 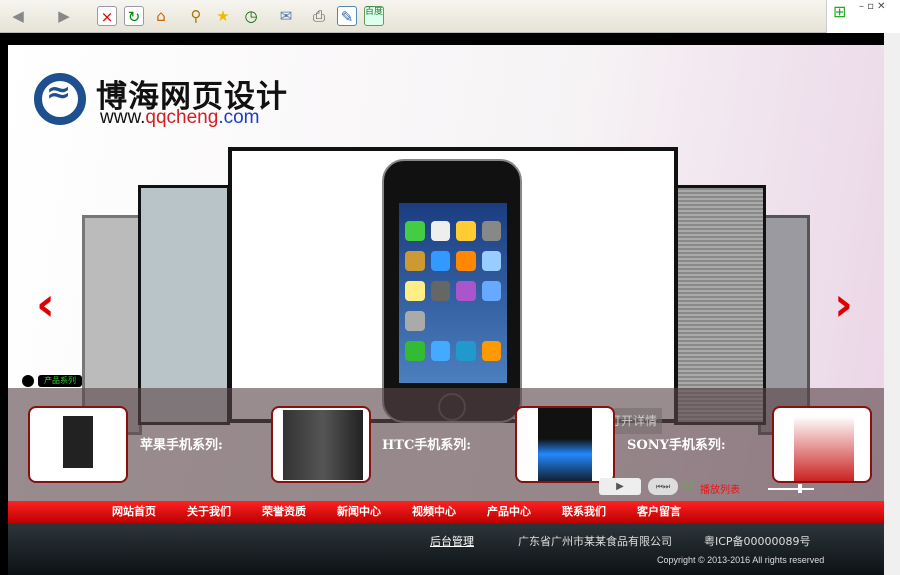 What do you see at coordinates (872, 6) in the screenshot?
I see `window-buttons: – ▫ ✕` at bounding box center [872, 6].